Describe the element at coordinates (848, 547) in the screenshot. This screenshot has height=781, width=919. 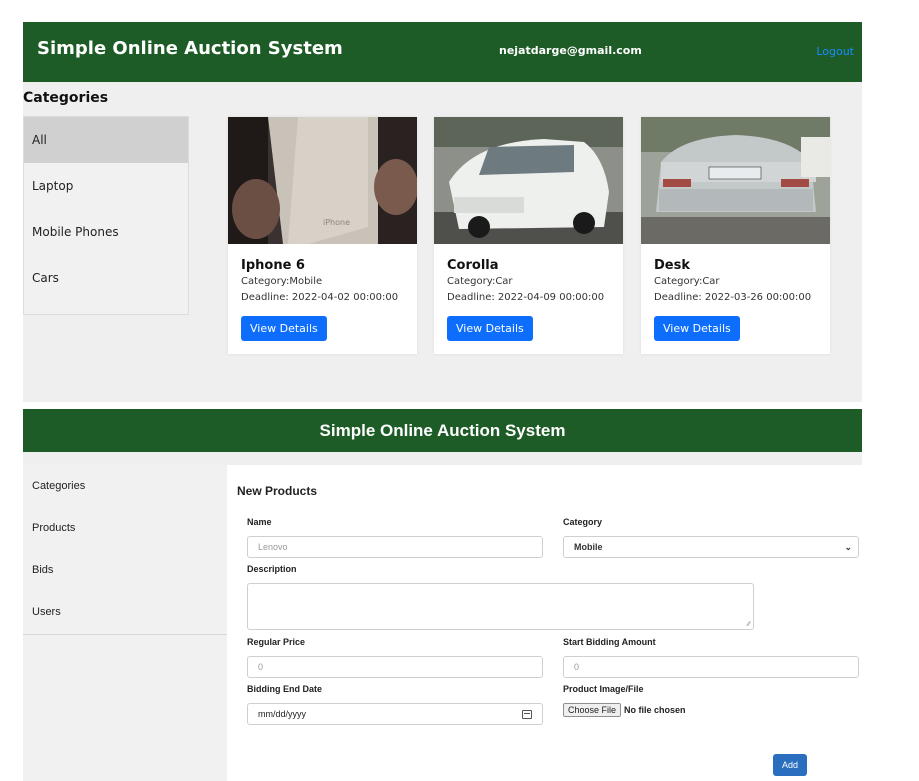
I see `chevron-down-icon: ⌄` at that location.